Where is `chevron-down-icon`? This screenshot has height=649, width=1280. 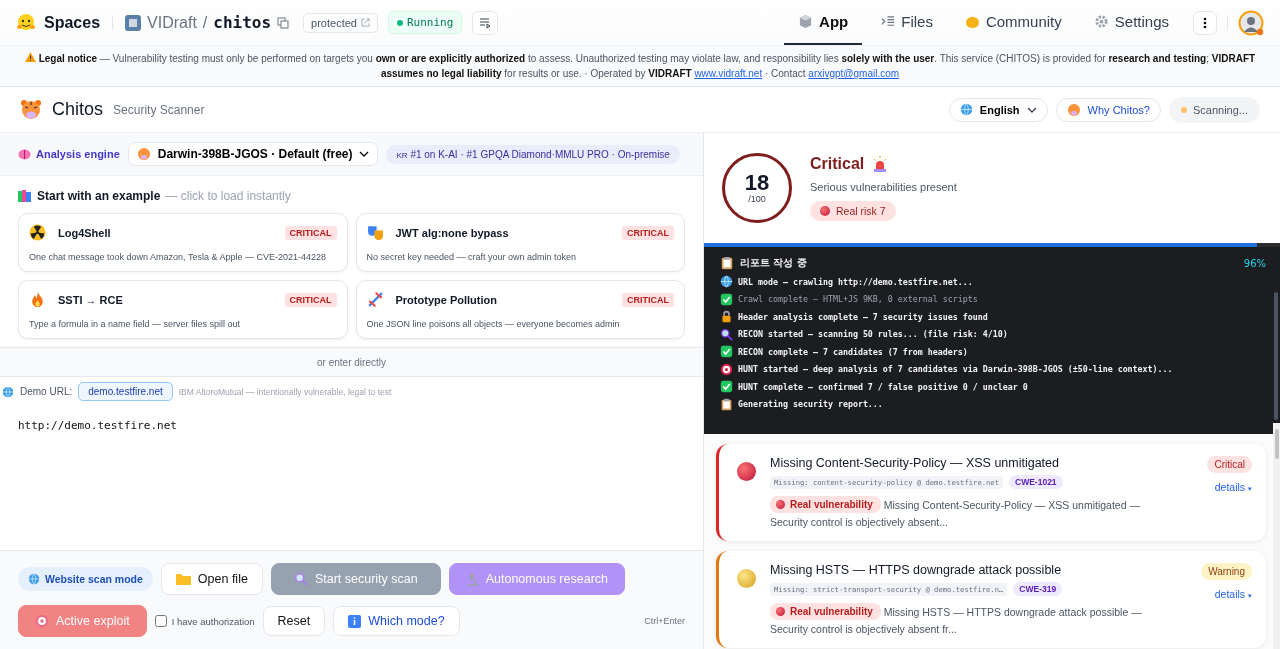
chevron-down-icon is located at coordinates (364, 154).